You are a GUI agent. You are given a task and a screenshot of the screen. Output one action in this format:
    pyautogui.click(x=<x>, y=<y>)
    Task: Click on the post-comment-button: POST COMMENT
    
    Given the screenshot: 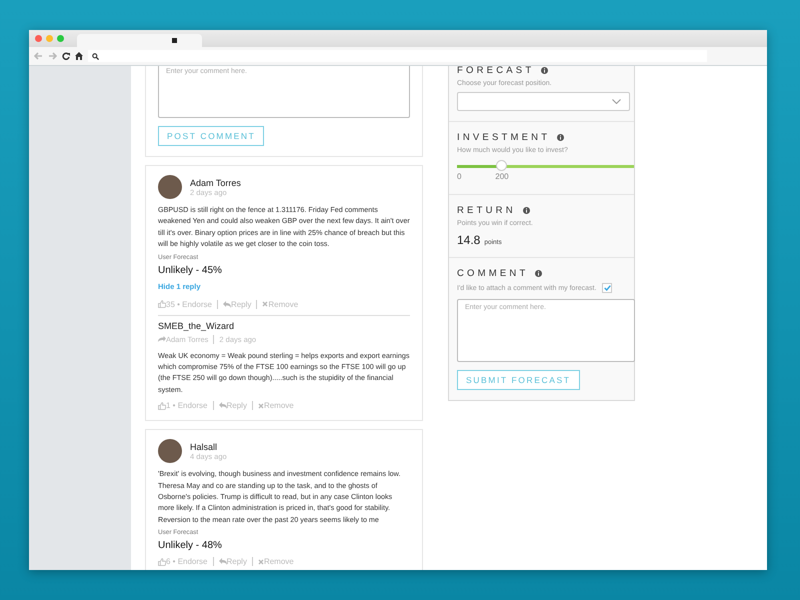 What is the action you would take?
    pyautogui.click(x=211, y=136)
    